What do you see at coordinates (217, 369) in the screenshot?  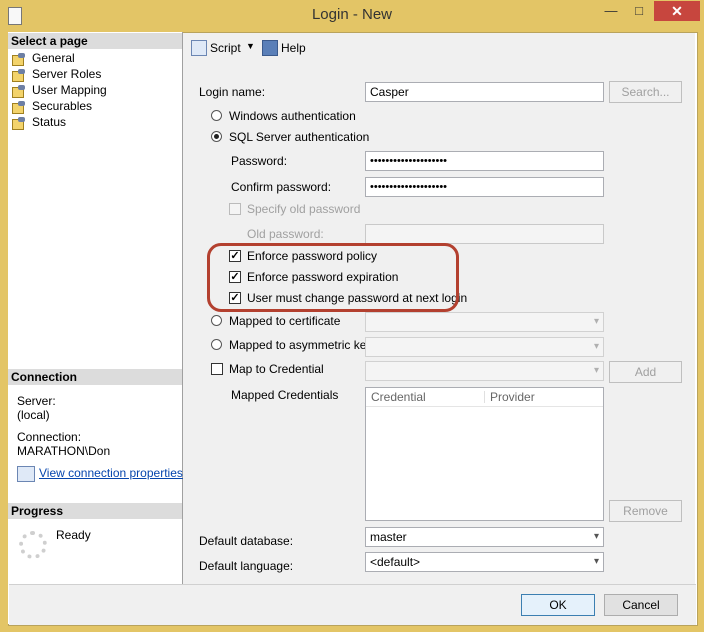 I see `map-credential-checkbox` at bounding box center [217, 369].